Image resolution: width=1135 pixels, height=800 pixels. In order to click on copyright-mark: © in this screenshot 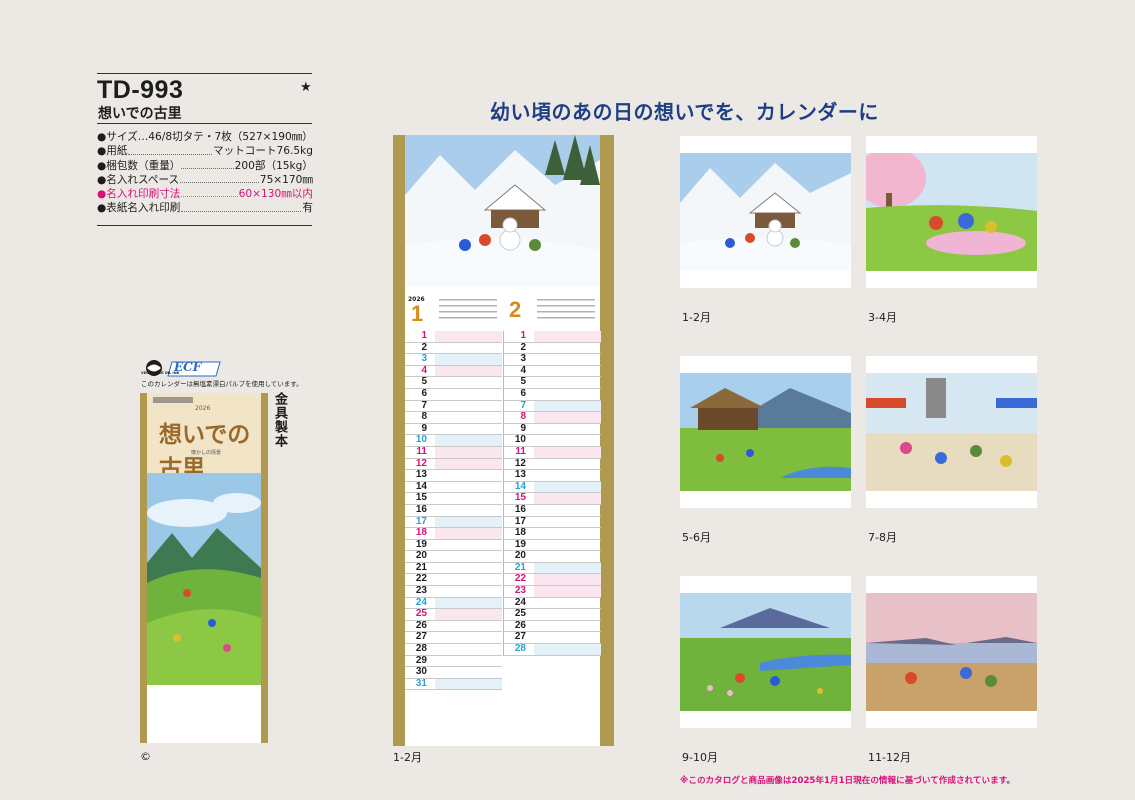, I will do `click(145, 756)`.